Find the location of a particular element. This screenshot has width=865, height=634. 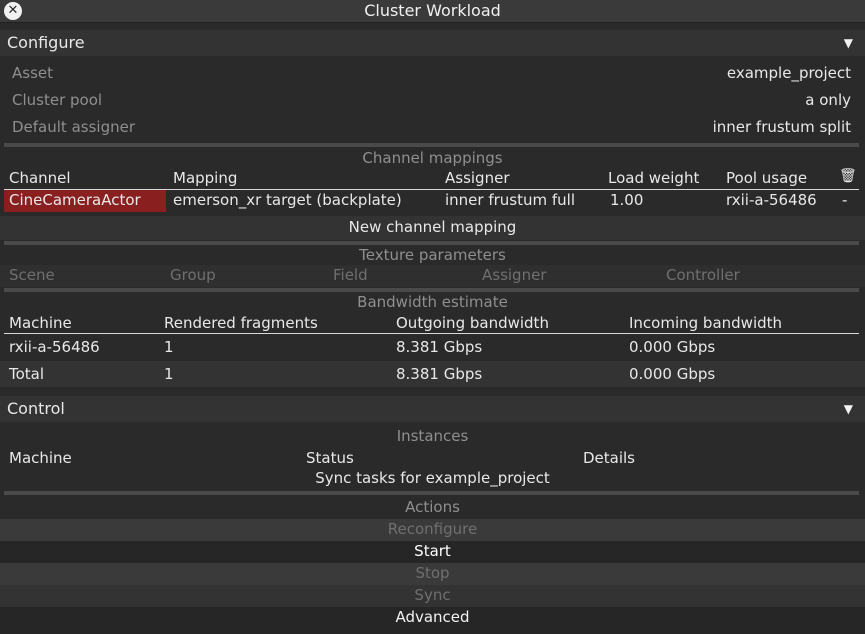

reconfigure-button: Reconfigure is located at coordinates (432, 530).